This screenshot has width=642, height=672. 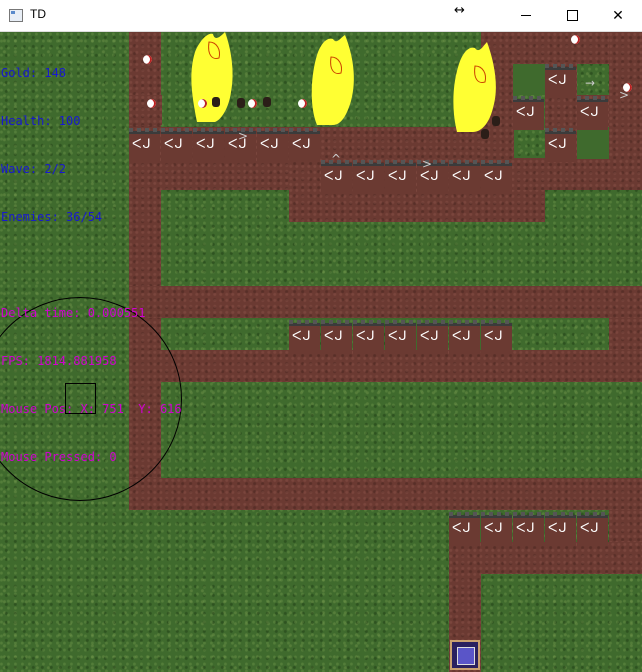 I want to click on window-title: TD, so click(x=38, y=14).